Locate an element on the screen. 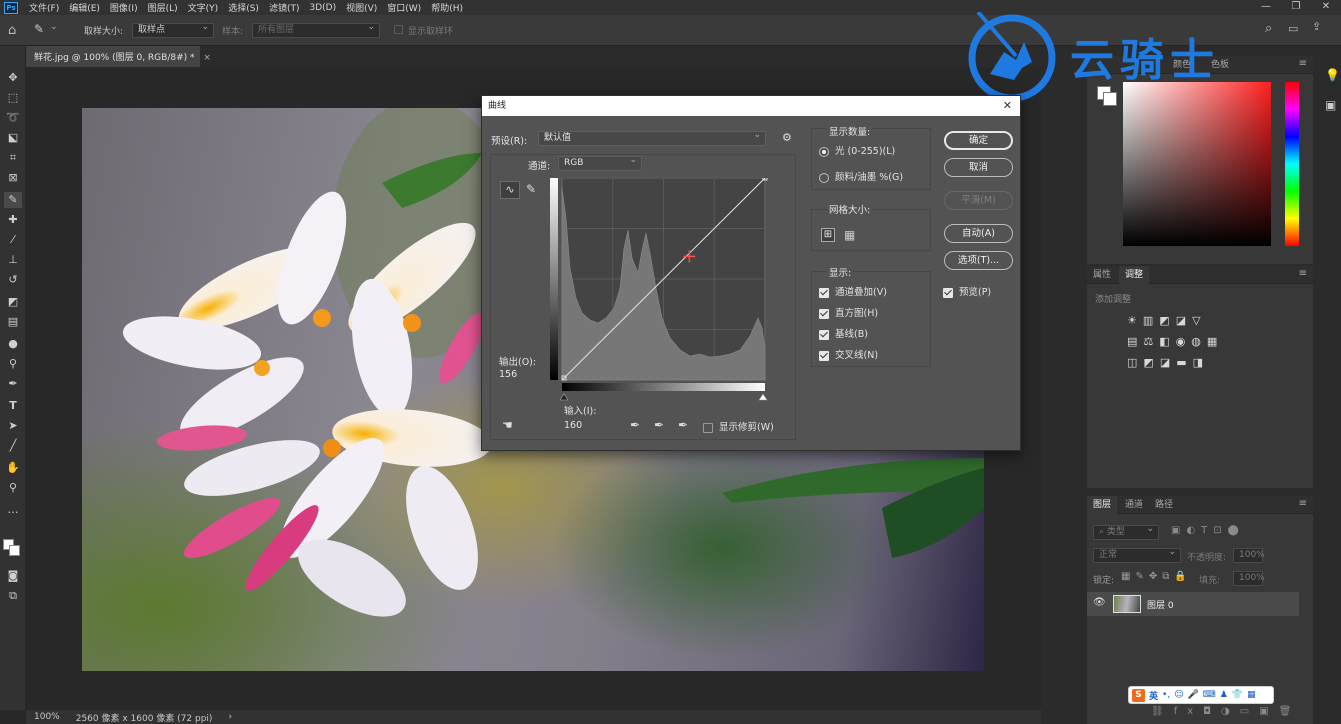 Image resolution: width=1341 pixels, height=724 pixels. layer-footer-icons: ⛓fx◘◑▭▣🗑 is located at coordinates (1226, 711).